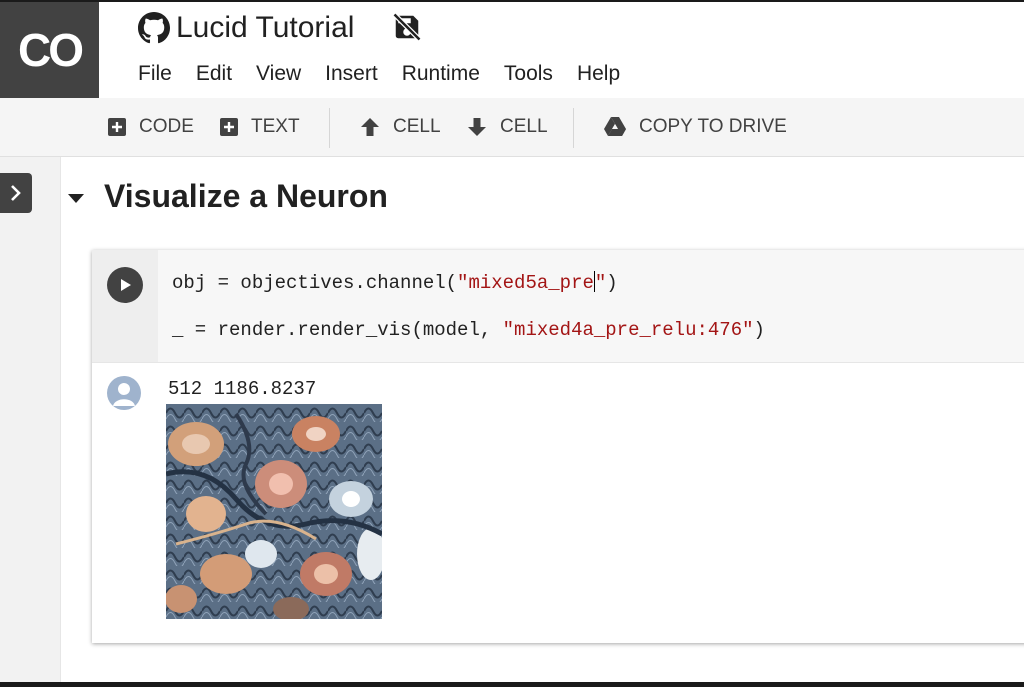 This screenshot has width=1024, height=687. I want to click on code-line-1: obj = objectives.channel("mixed5a_pre"), so click(395, 283).